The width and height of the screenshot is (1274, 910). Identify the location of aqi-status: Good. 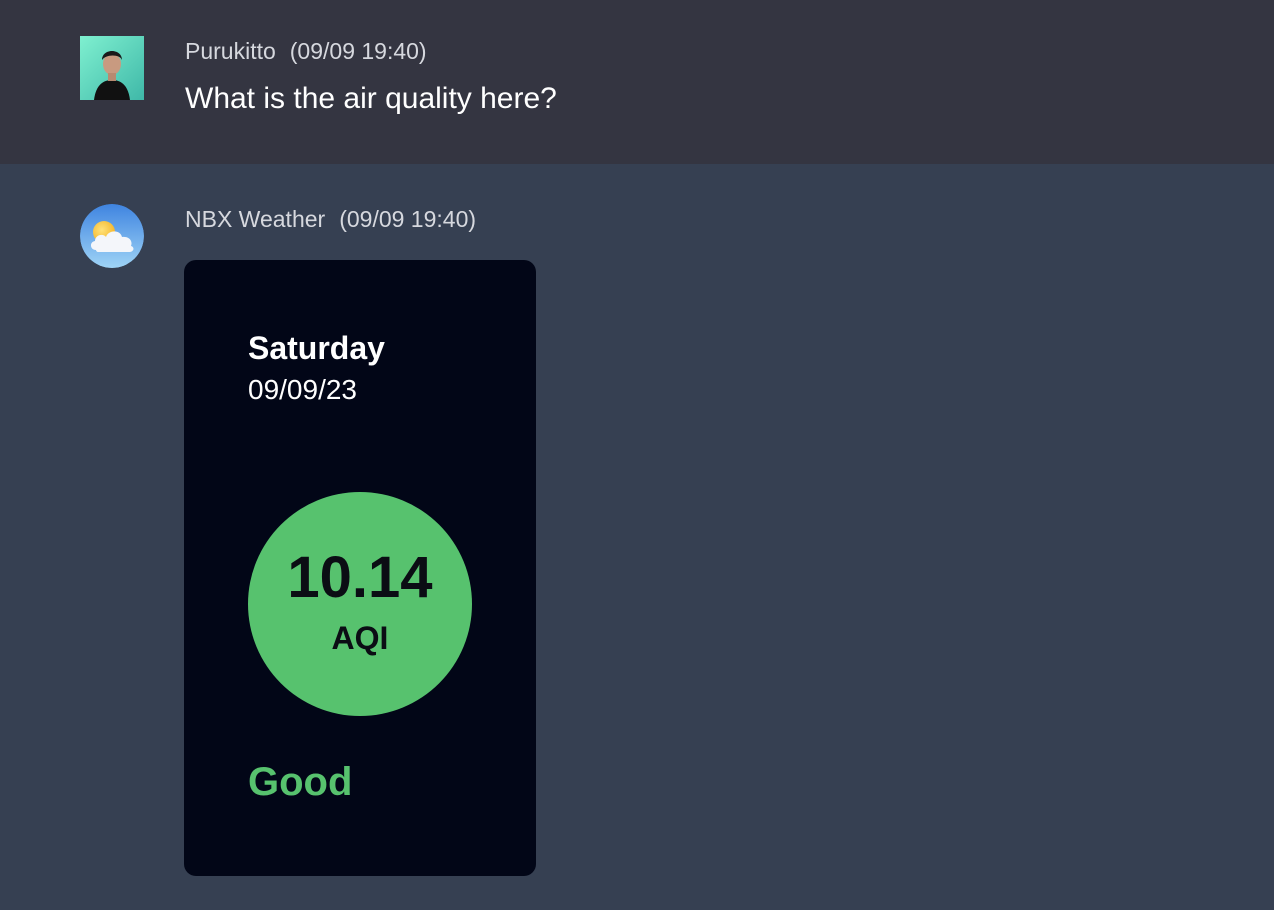
(300, 782).